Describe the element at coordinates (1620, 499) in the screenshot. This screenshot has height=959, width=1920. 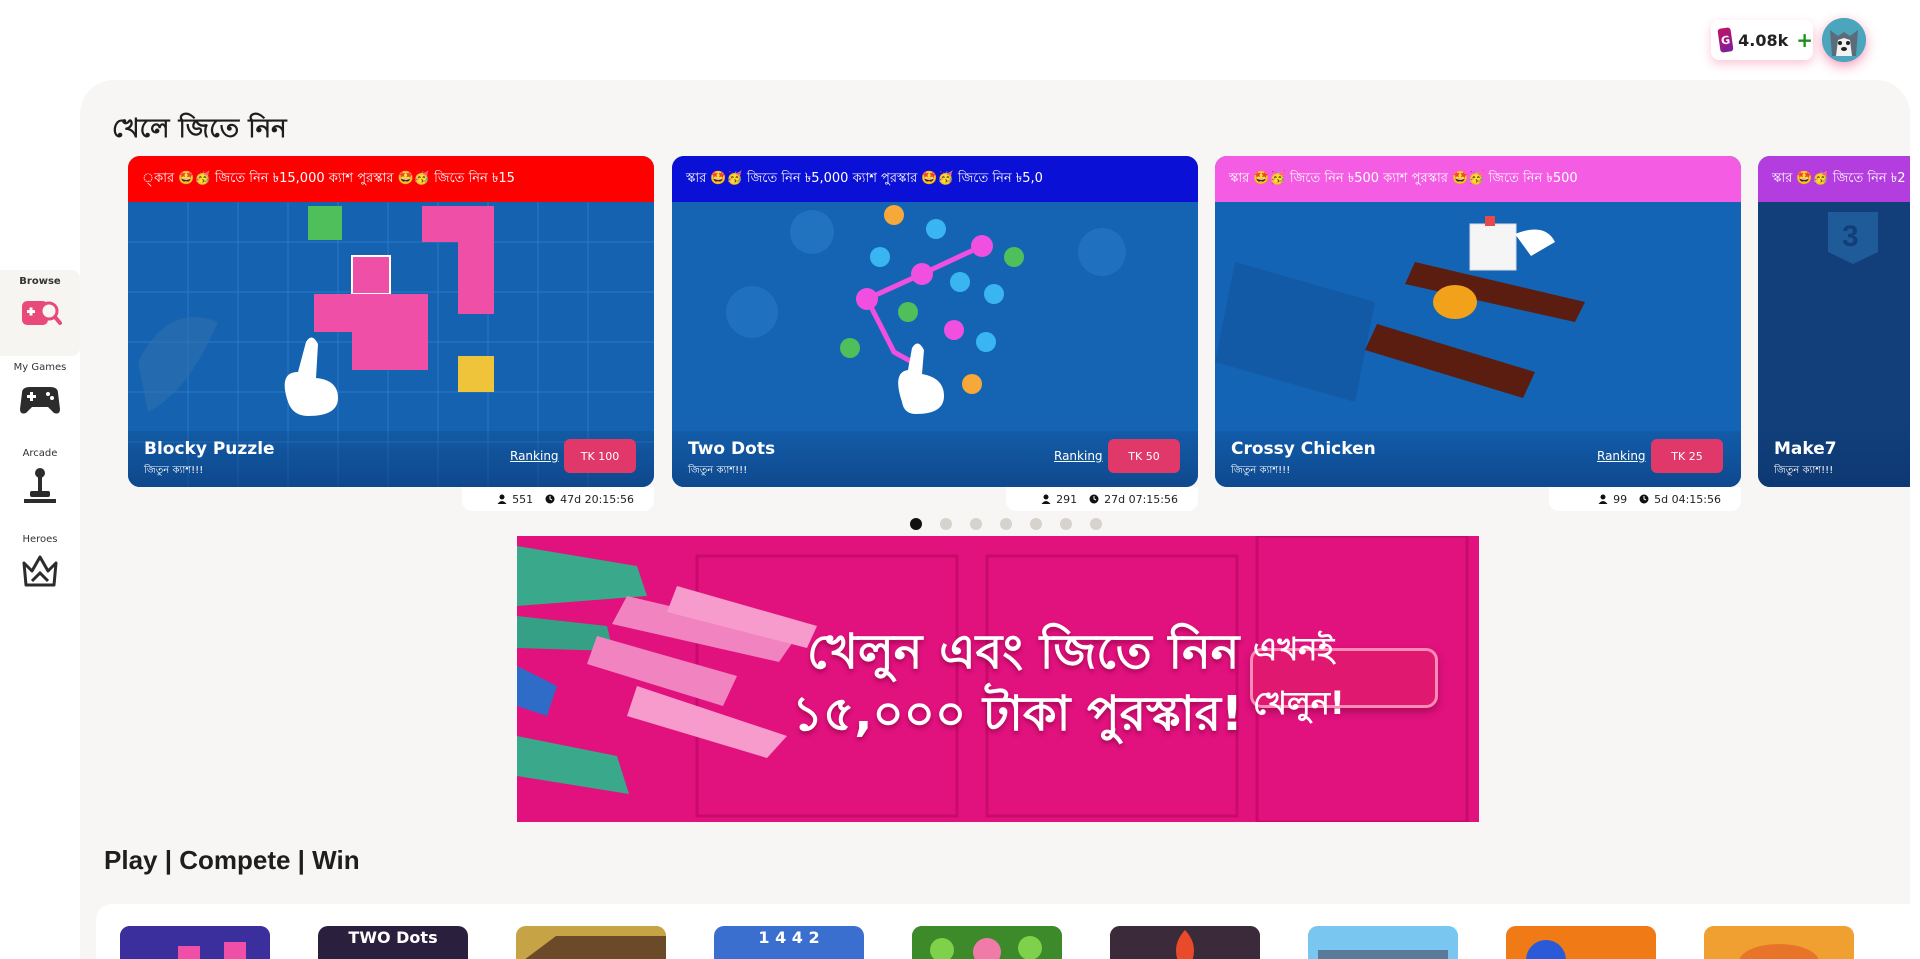
I see `players-count: 99` at that location.